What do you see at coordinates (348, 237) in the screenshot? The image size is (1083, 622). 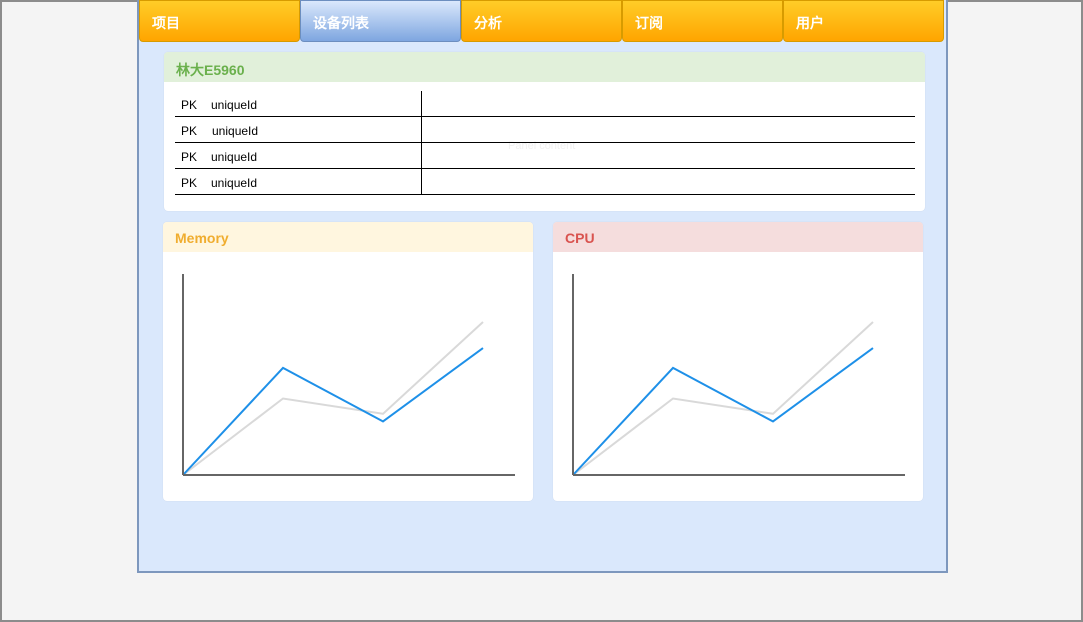 I see `memory-panel-title: Memory` at bounding box center [348, 237].